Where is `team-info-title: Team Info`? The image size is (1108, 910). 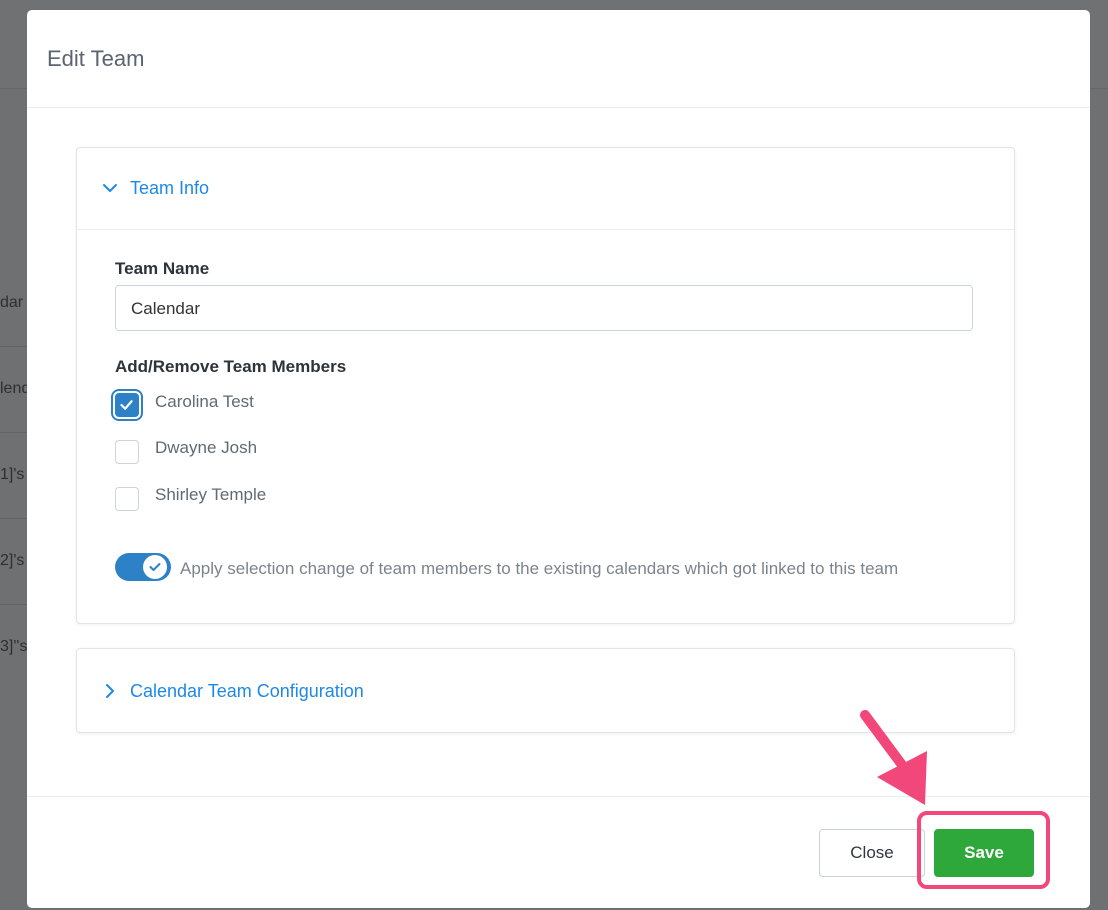
team-info-title: Team Info is located at coordinates (170, 188).